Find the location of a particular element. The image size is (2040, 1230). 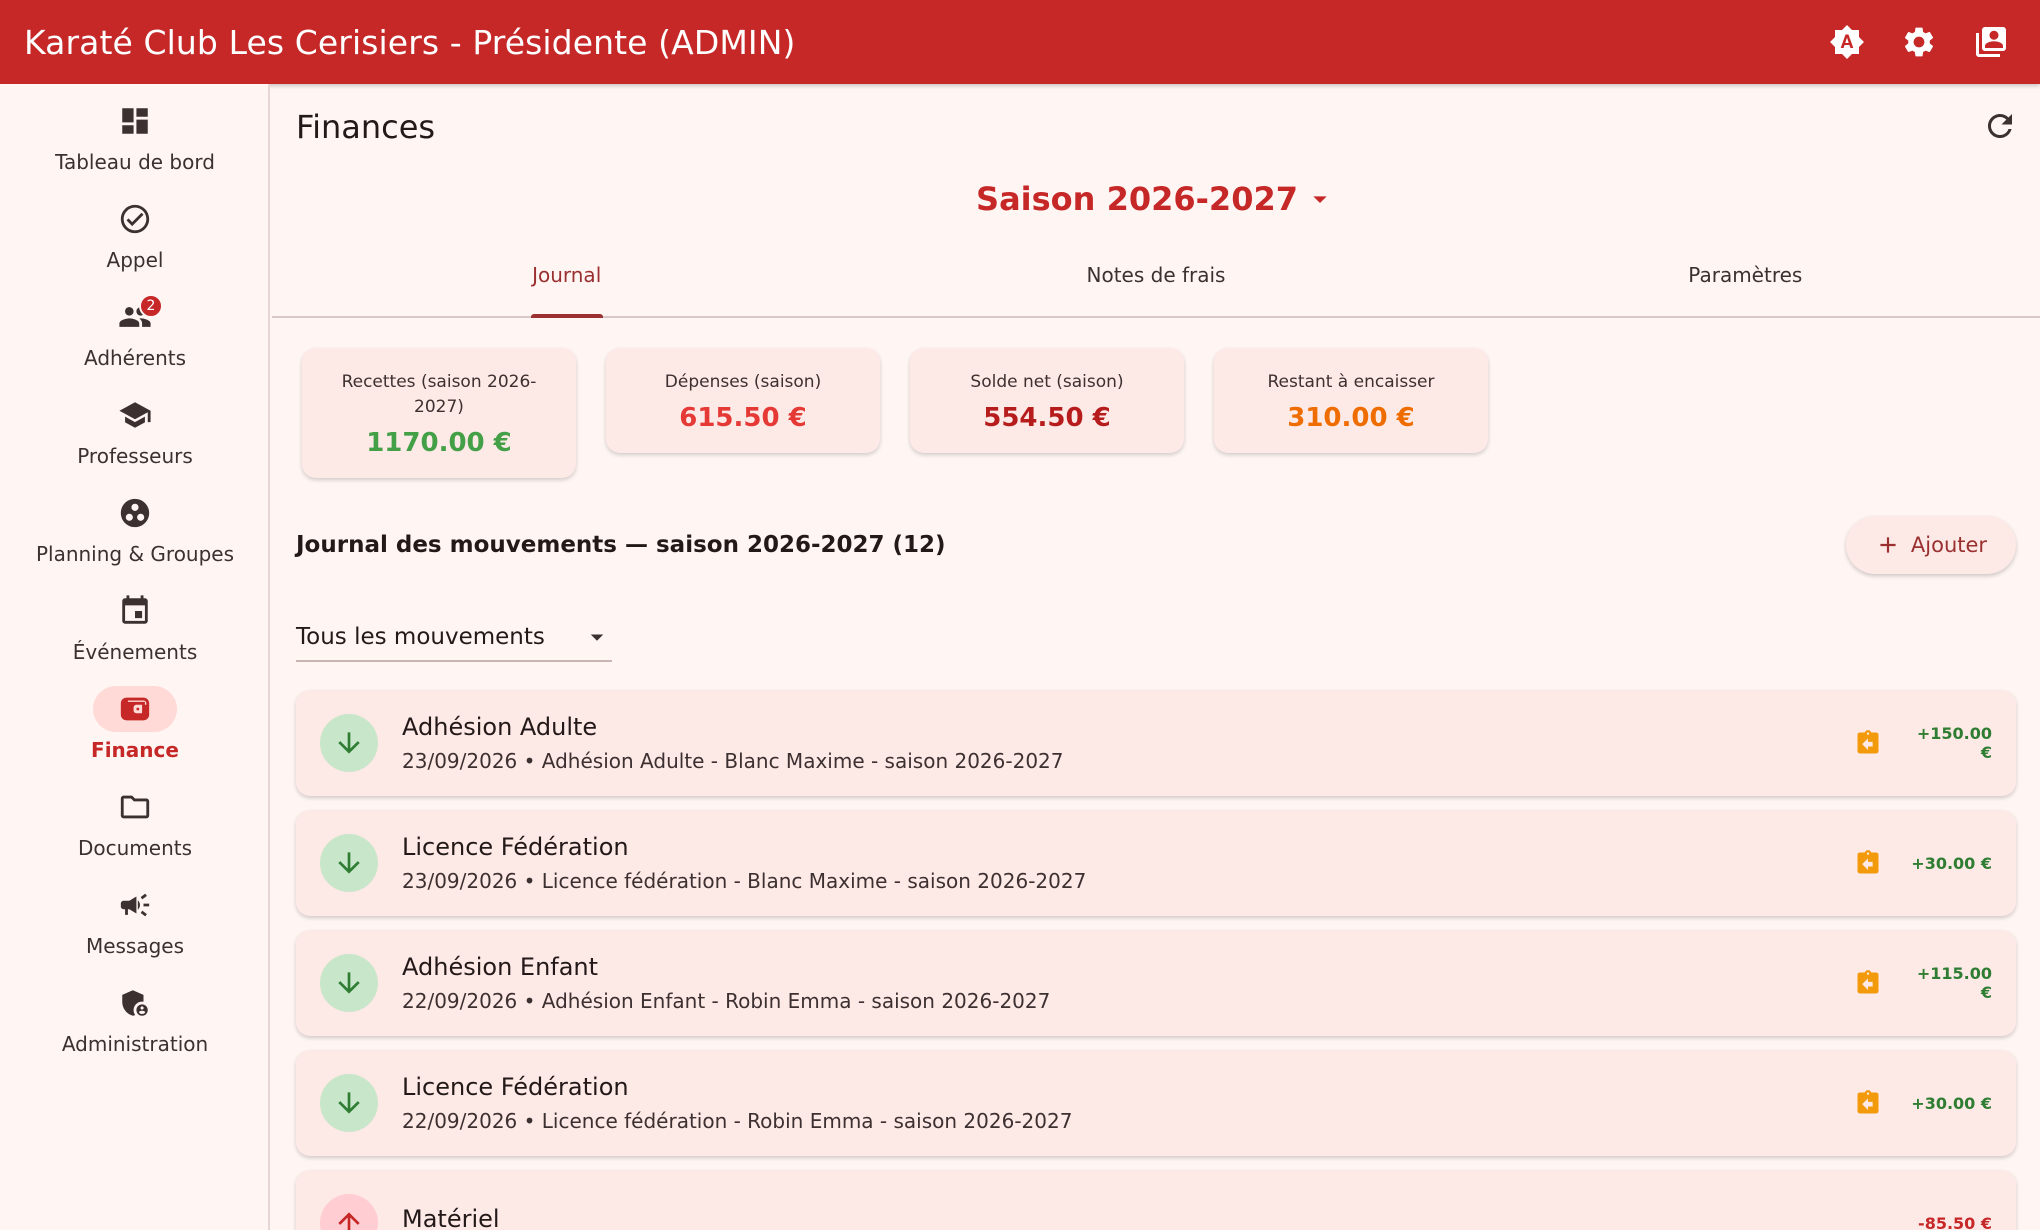

tab-bar: Journal Notes de frais Paramètres is located at coordinates (1156, 276).